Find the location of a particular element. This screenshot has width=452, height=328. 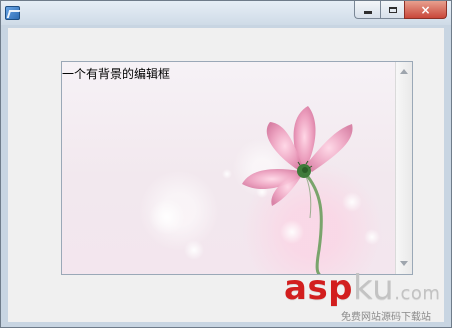

close-icon: × is located at coordinates (425, 9).